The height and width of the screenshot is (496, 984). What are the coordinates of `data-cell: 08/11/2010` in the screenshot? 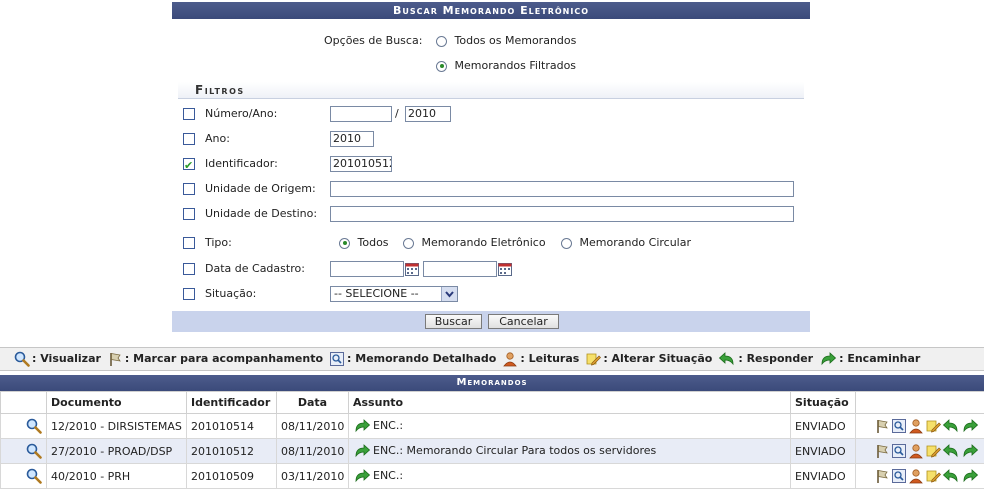 It's located at (312, 451).